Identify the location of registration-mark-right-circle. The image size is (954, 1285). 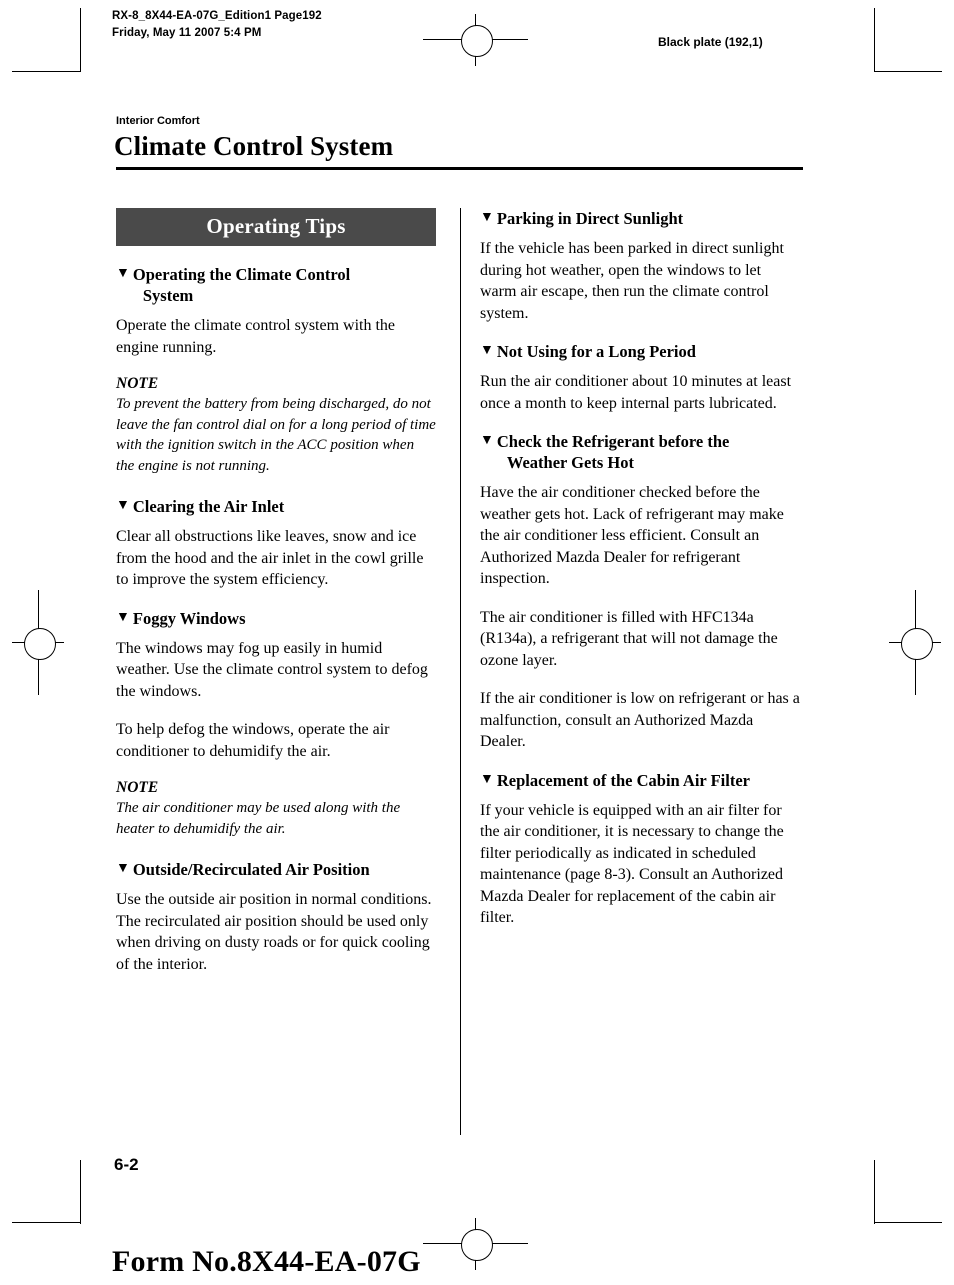
(917, 644).